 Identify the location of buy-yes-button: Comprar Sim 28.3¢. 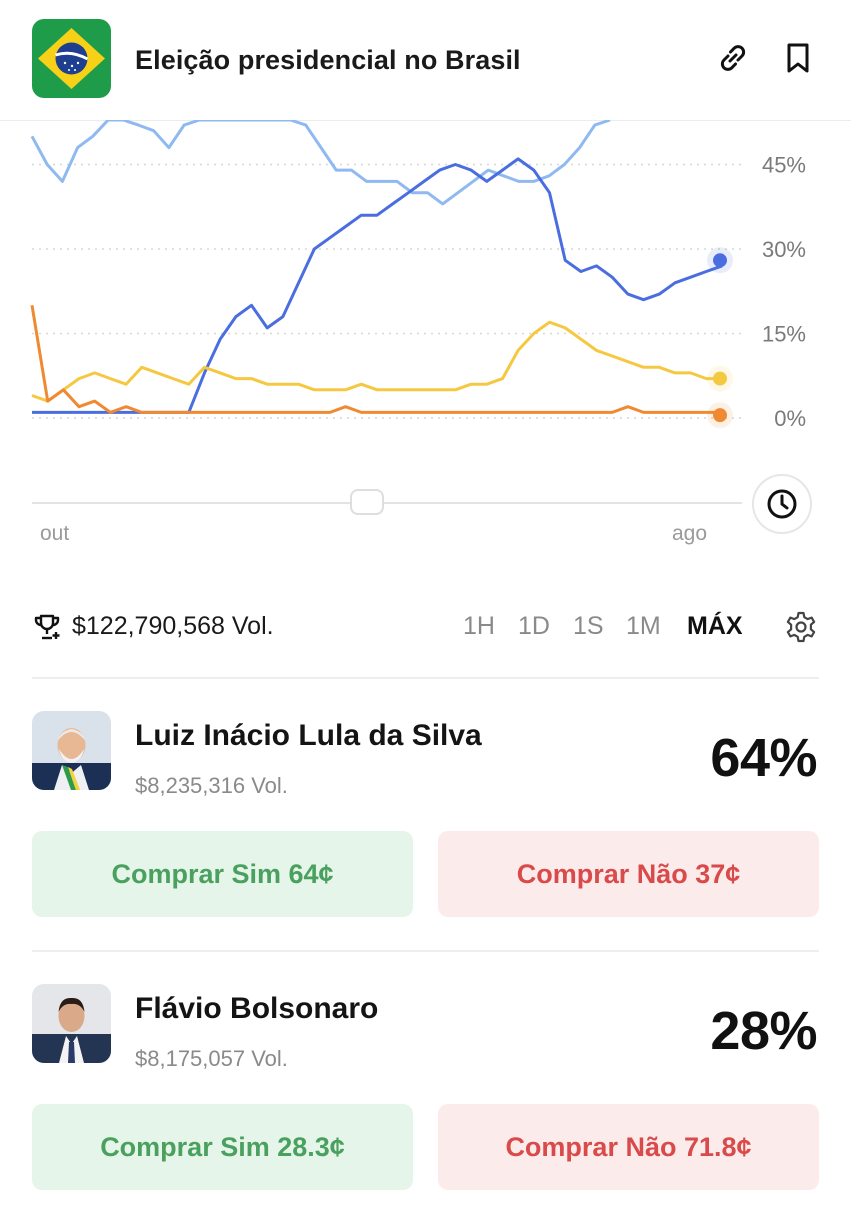
(222, 1147).